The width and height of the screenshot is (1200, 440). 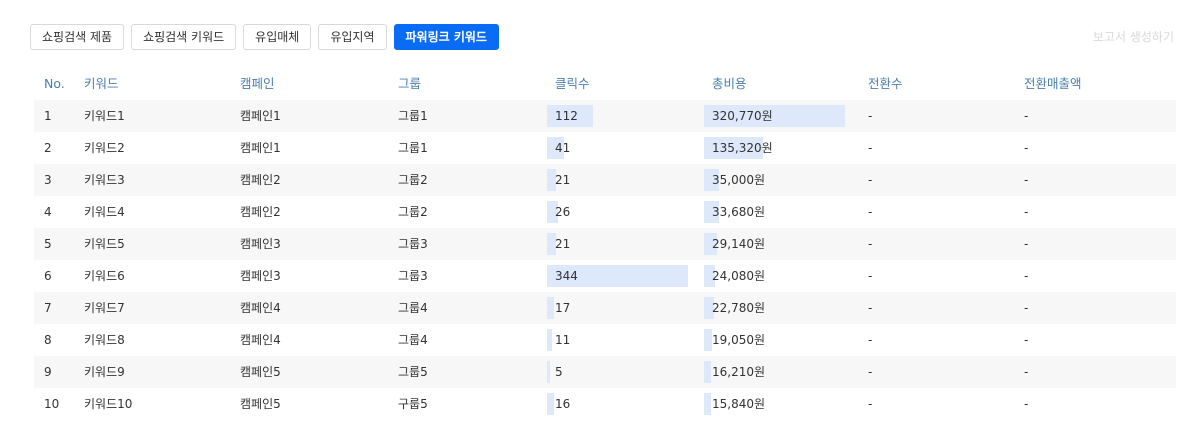 What do you see at coordinates (352, 37) in the screenshot?
I see `tab-inflow-region: 유입지역` at bounding box center [352, 37].